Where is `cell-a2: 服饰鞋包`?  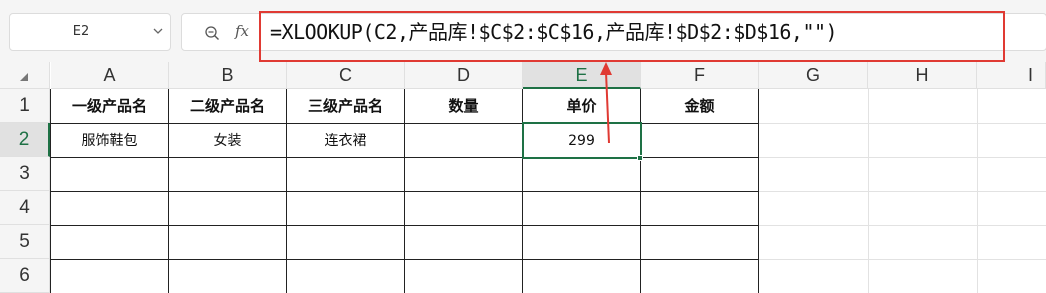
cell-a2: 服饰鞋包 is located at coordinates (109, 141).